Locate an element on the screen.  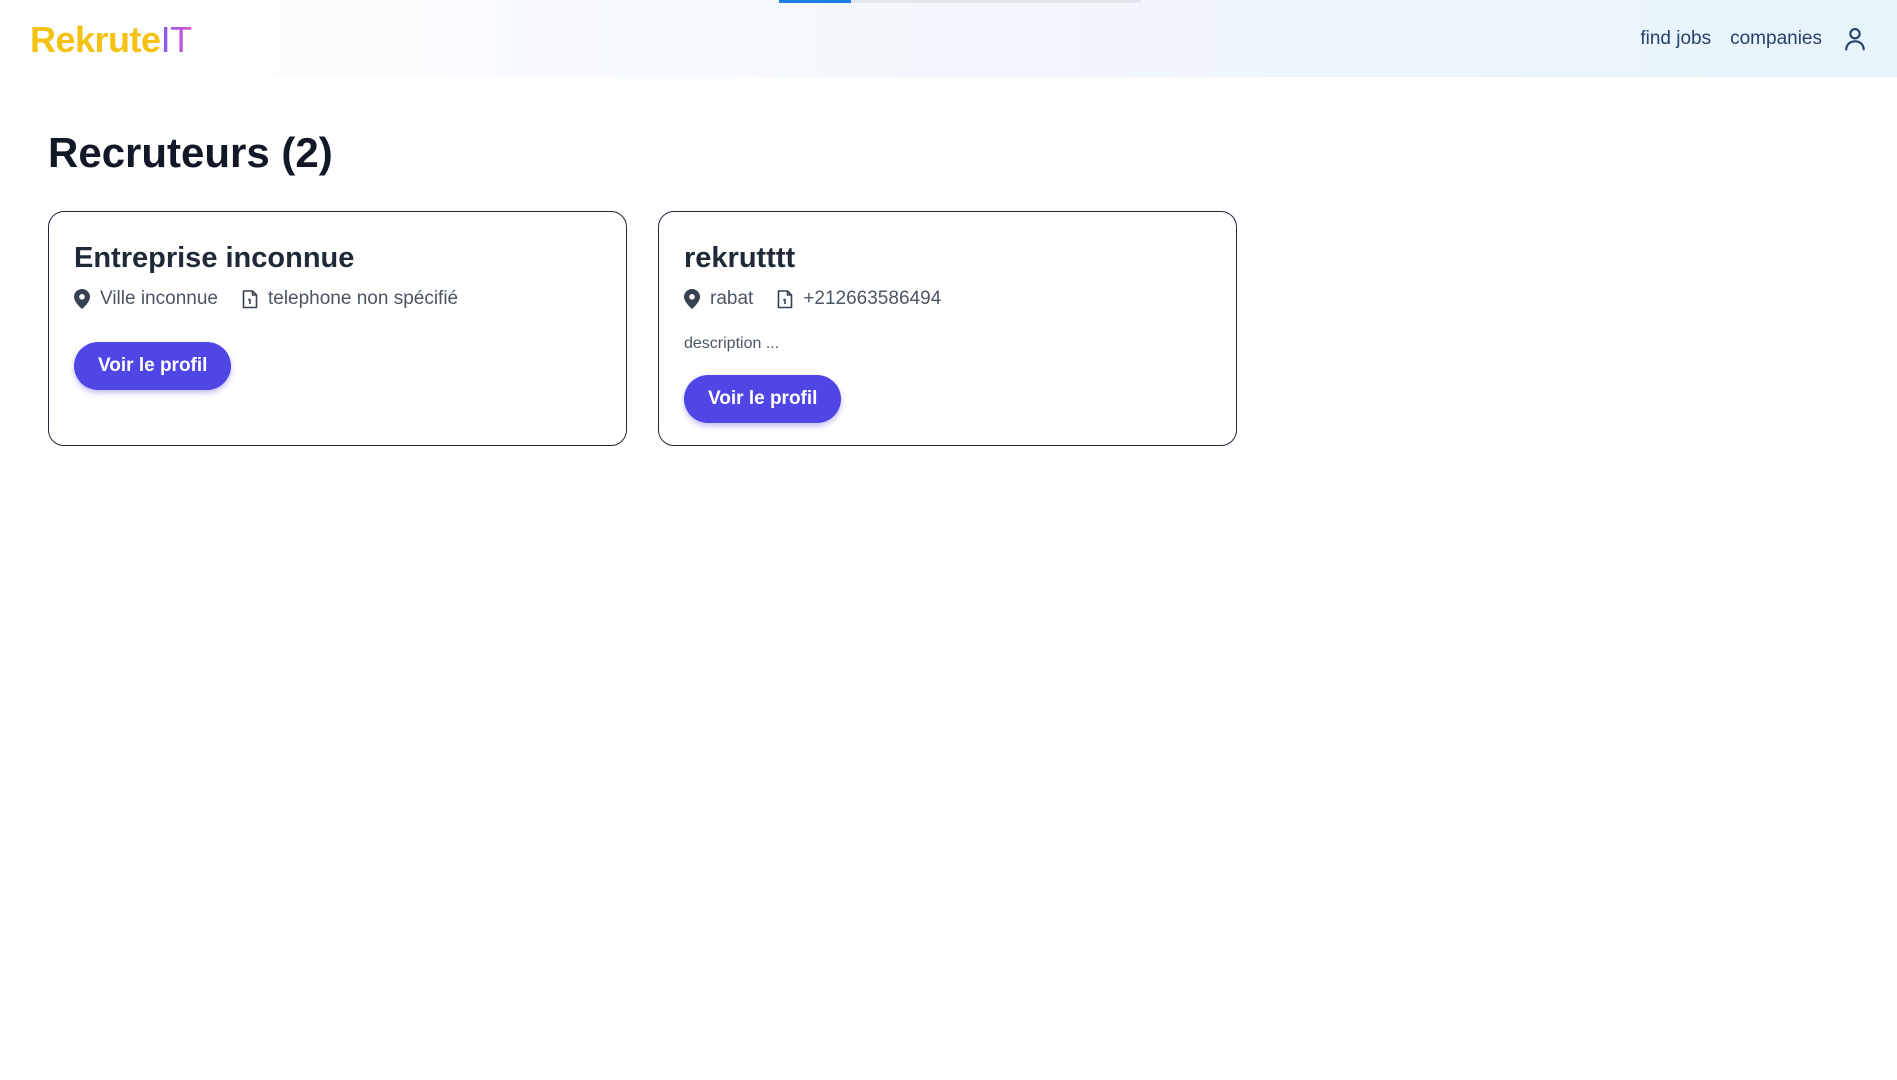
top-navbar: RekruteIT find jobs companies is located at coordinates (948, 38).